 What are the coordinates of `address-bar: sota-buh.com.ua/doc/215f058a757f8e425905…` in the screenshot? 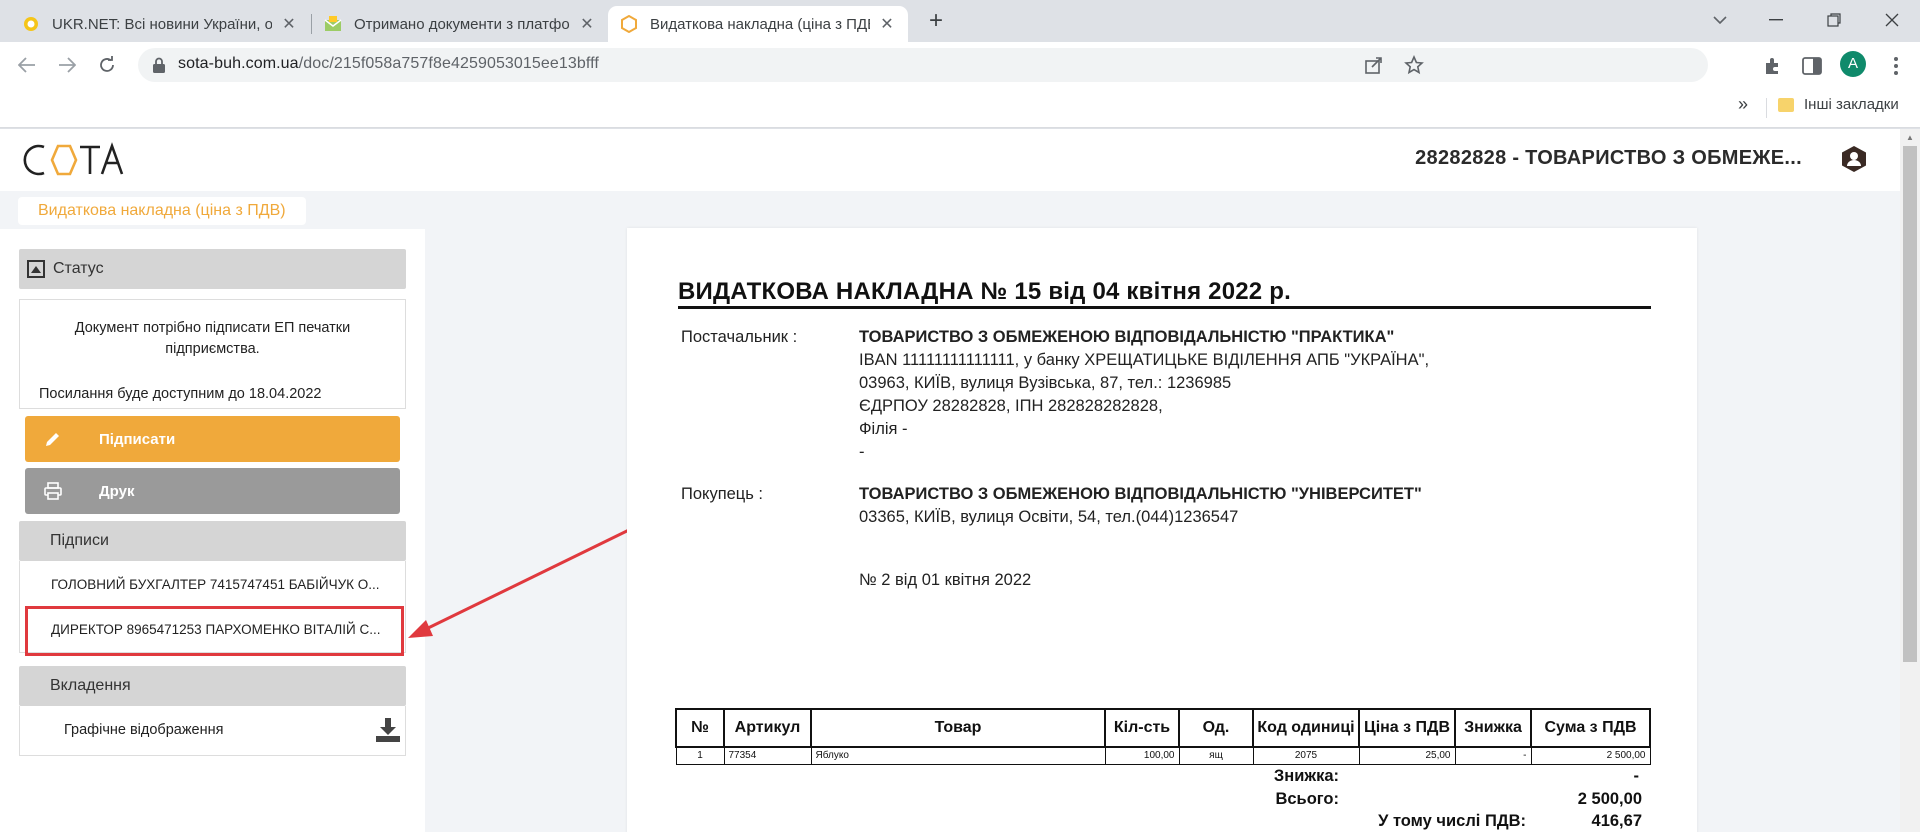 It's located at (923, 65).